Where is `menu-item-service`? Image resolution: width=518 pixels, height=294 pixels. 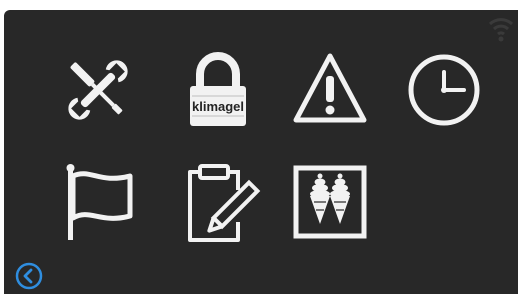 menu-item-service is located at coordinates (98, 90).